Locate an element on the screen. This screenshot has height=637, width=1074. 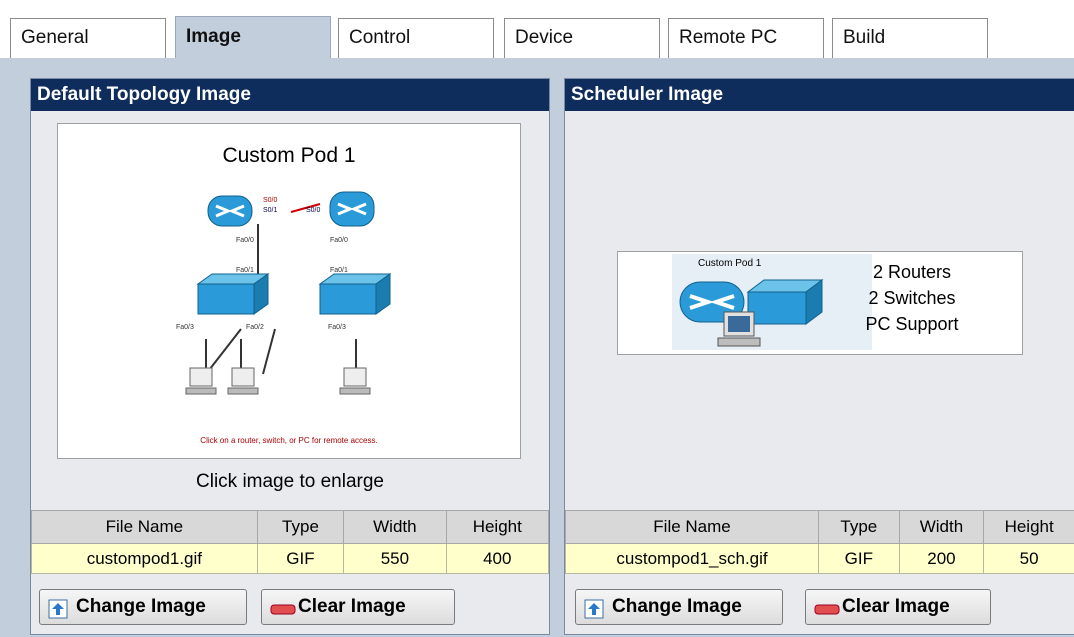
tab-general-label: General is located at coordinates (55, 37).